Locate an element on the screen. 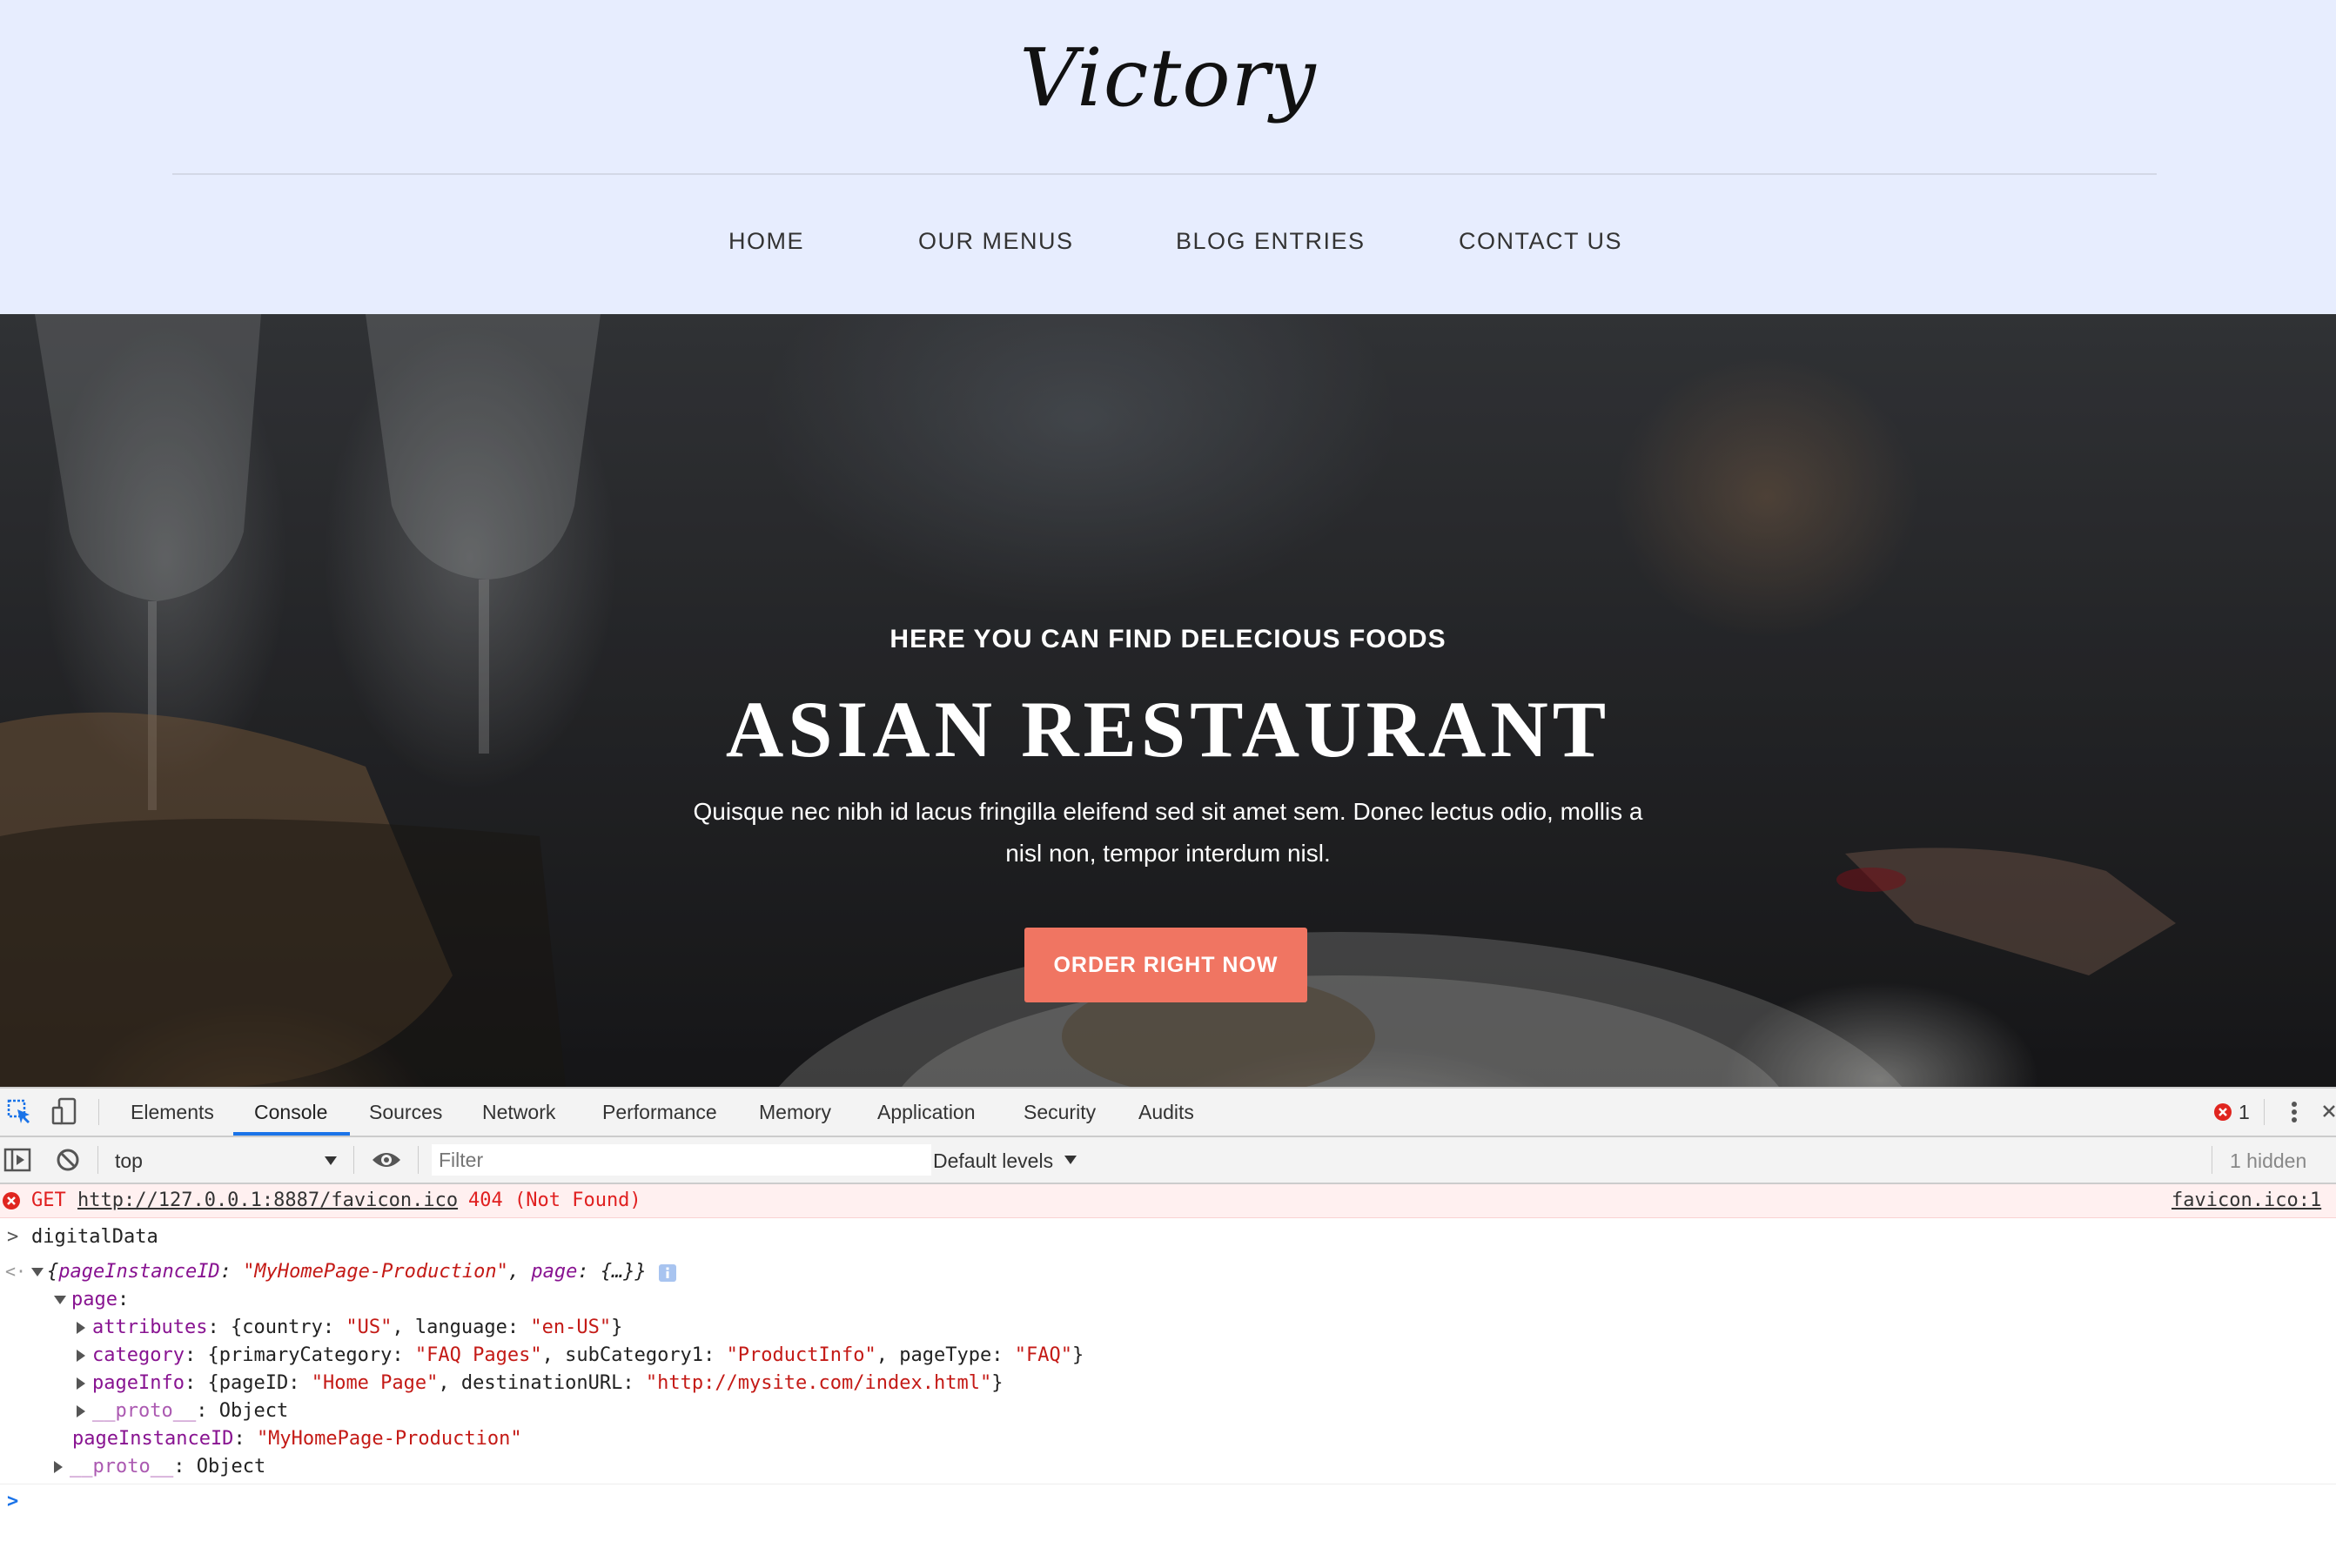 This screenshot has height=1568, width=2336. main-nav: HOME OUR MENUS BLOG ENTRIES CONTACT US is located at coordinates (1168, 246).